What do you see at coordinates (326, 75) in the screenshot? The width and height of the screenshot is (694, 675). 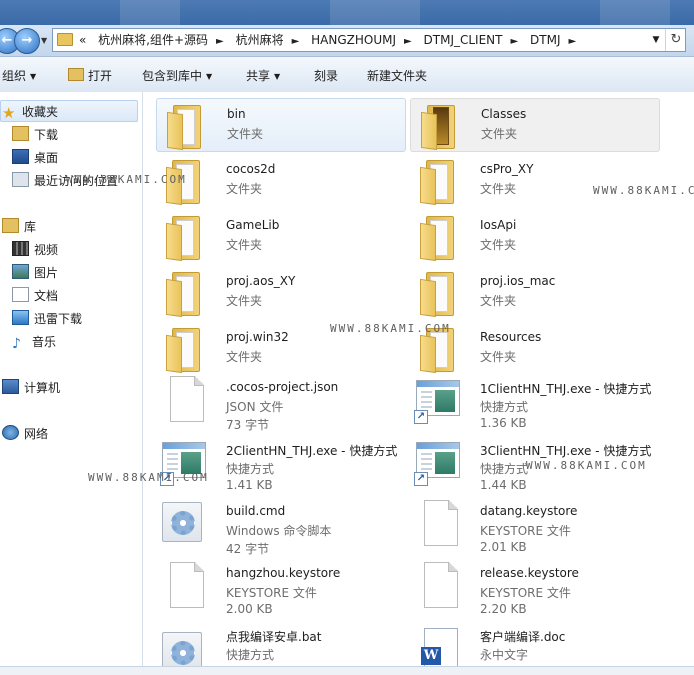 I see `burn-button: 刻录` at bounding box center [326, 75].